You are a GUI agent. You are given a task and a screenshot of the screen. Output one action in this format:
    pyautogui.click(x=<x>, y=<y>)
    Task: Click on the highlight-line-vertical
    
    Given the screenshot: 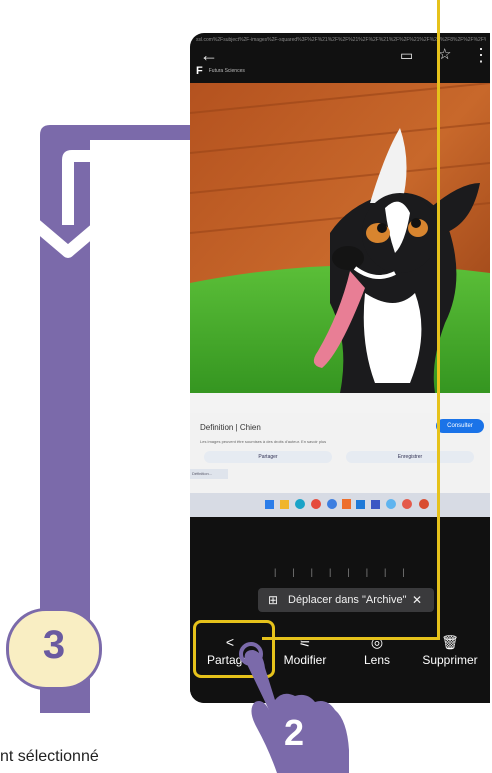 What is the action you would take?
    pyautogui.click(x=438, y=320)
    